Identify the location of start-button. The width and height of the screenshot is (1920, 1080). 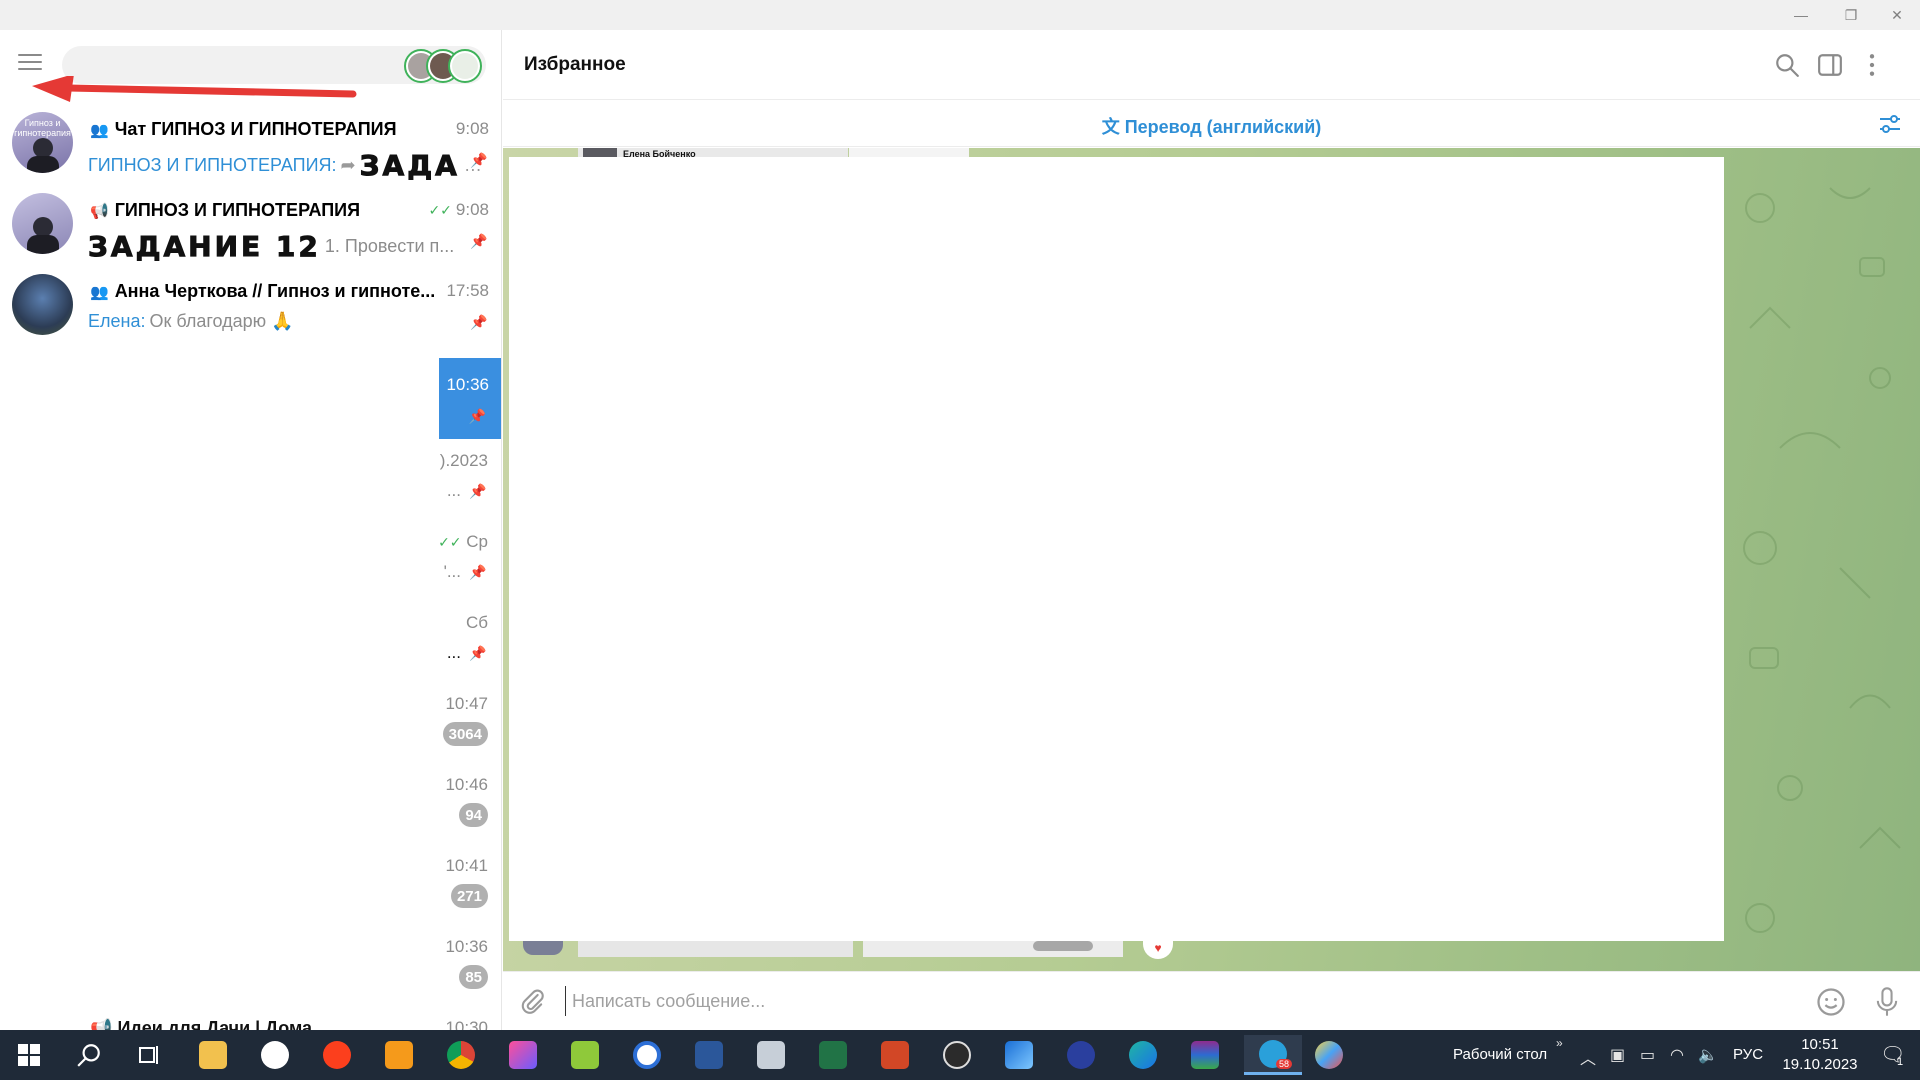
(29, 1055).